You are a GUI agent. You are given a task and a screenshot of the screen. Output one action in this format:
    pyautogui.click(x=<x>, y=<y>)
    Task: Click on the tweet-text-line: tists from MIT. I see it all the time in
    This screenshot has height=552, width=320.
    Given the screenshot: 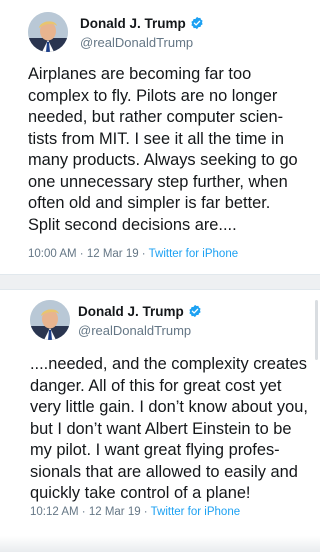 What is the action you would take?
    pyautogui.click(x=156, y=138)
    